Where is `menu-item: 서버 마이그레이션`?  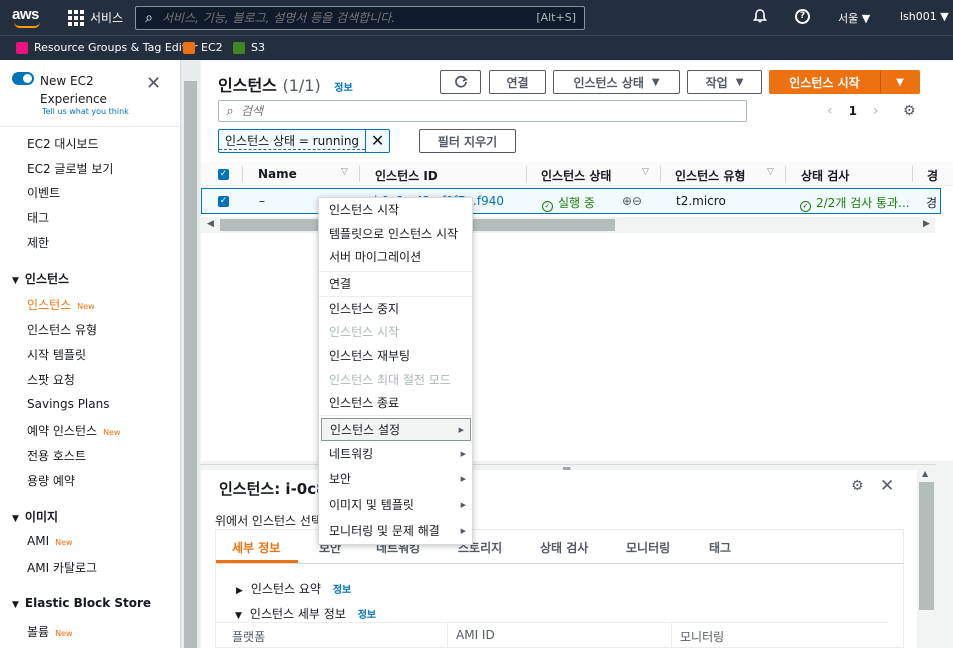
menu-item: 서버 마이그레이션 is located at coordinates (395, 257).